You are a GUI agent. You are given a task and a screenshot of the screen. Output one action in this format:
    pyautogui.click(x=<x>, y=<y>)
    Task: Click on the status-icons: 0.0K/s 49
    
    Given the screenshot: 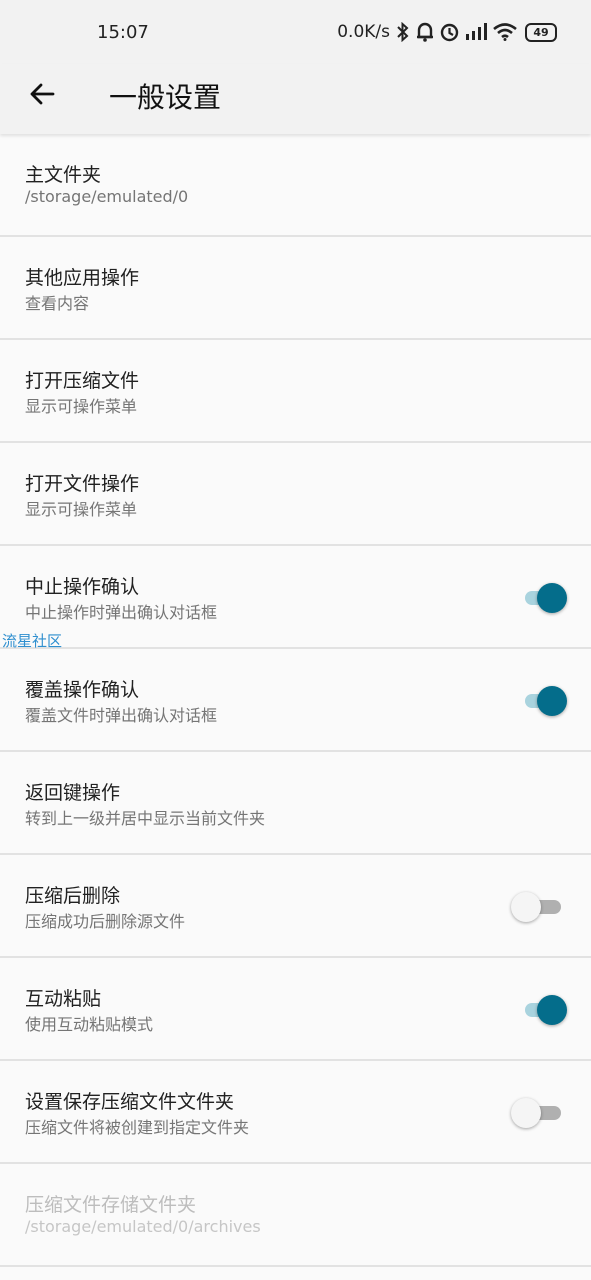 What is the action you would take?
    pyautogui.click(x=447, y=32)
    